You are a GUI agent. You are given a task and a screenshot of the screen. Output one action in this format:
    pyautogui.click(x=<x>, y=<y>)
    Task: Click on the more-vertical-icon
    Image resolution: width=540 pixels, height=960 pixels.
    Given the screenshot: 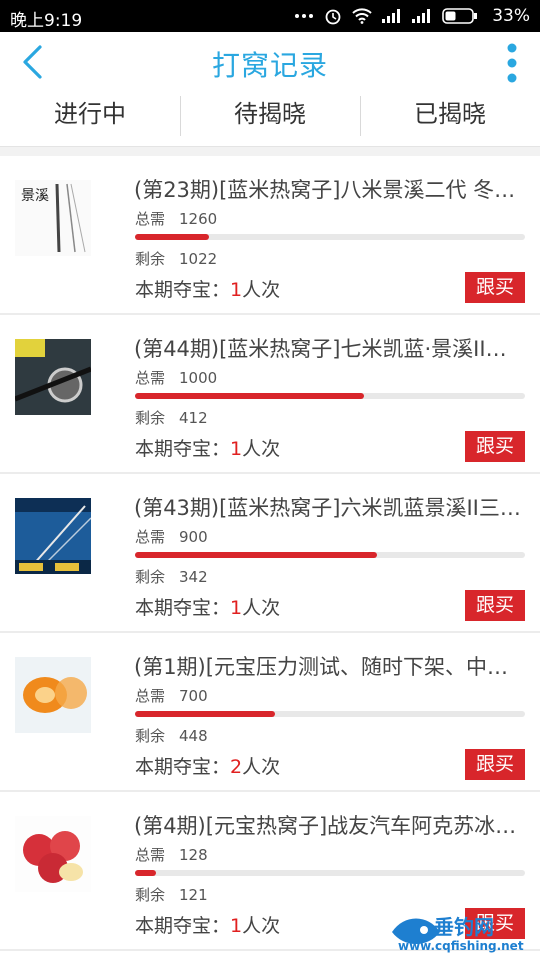 What is the action you would take?
    pyautogui.click(x=512, y=63)
    